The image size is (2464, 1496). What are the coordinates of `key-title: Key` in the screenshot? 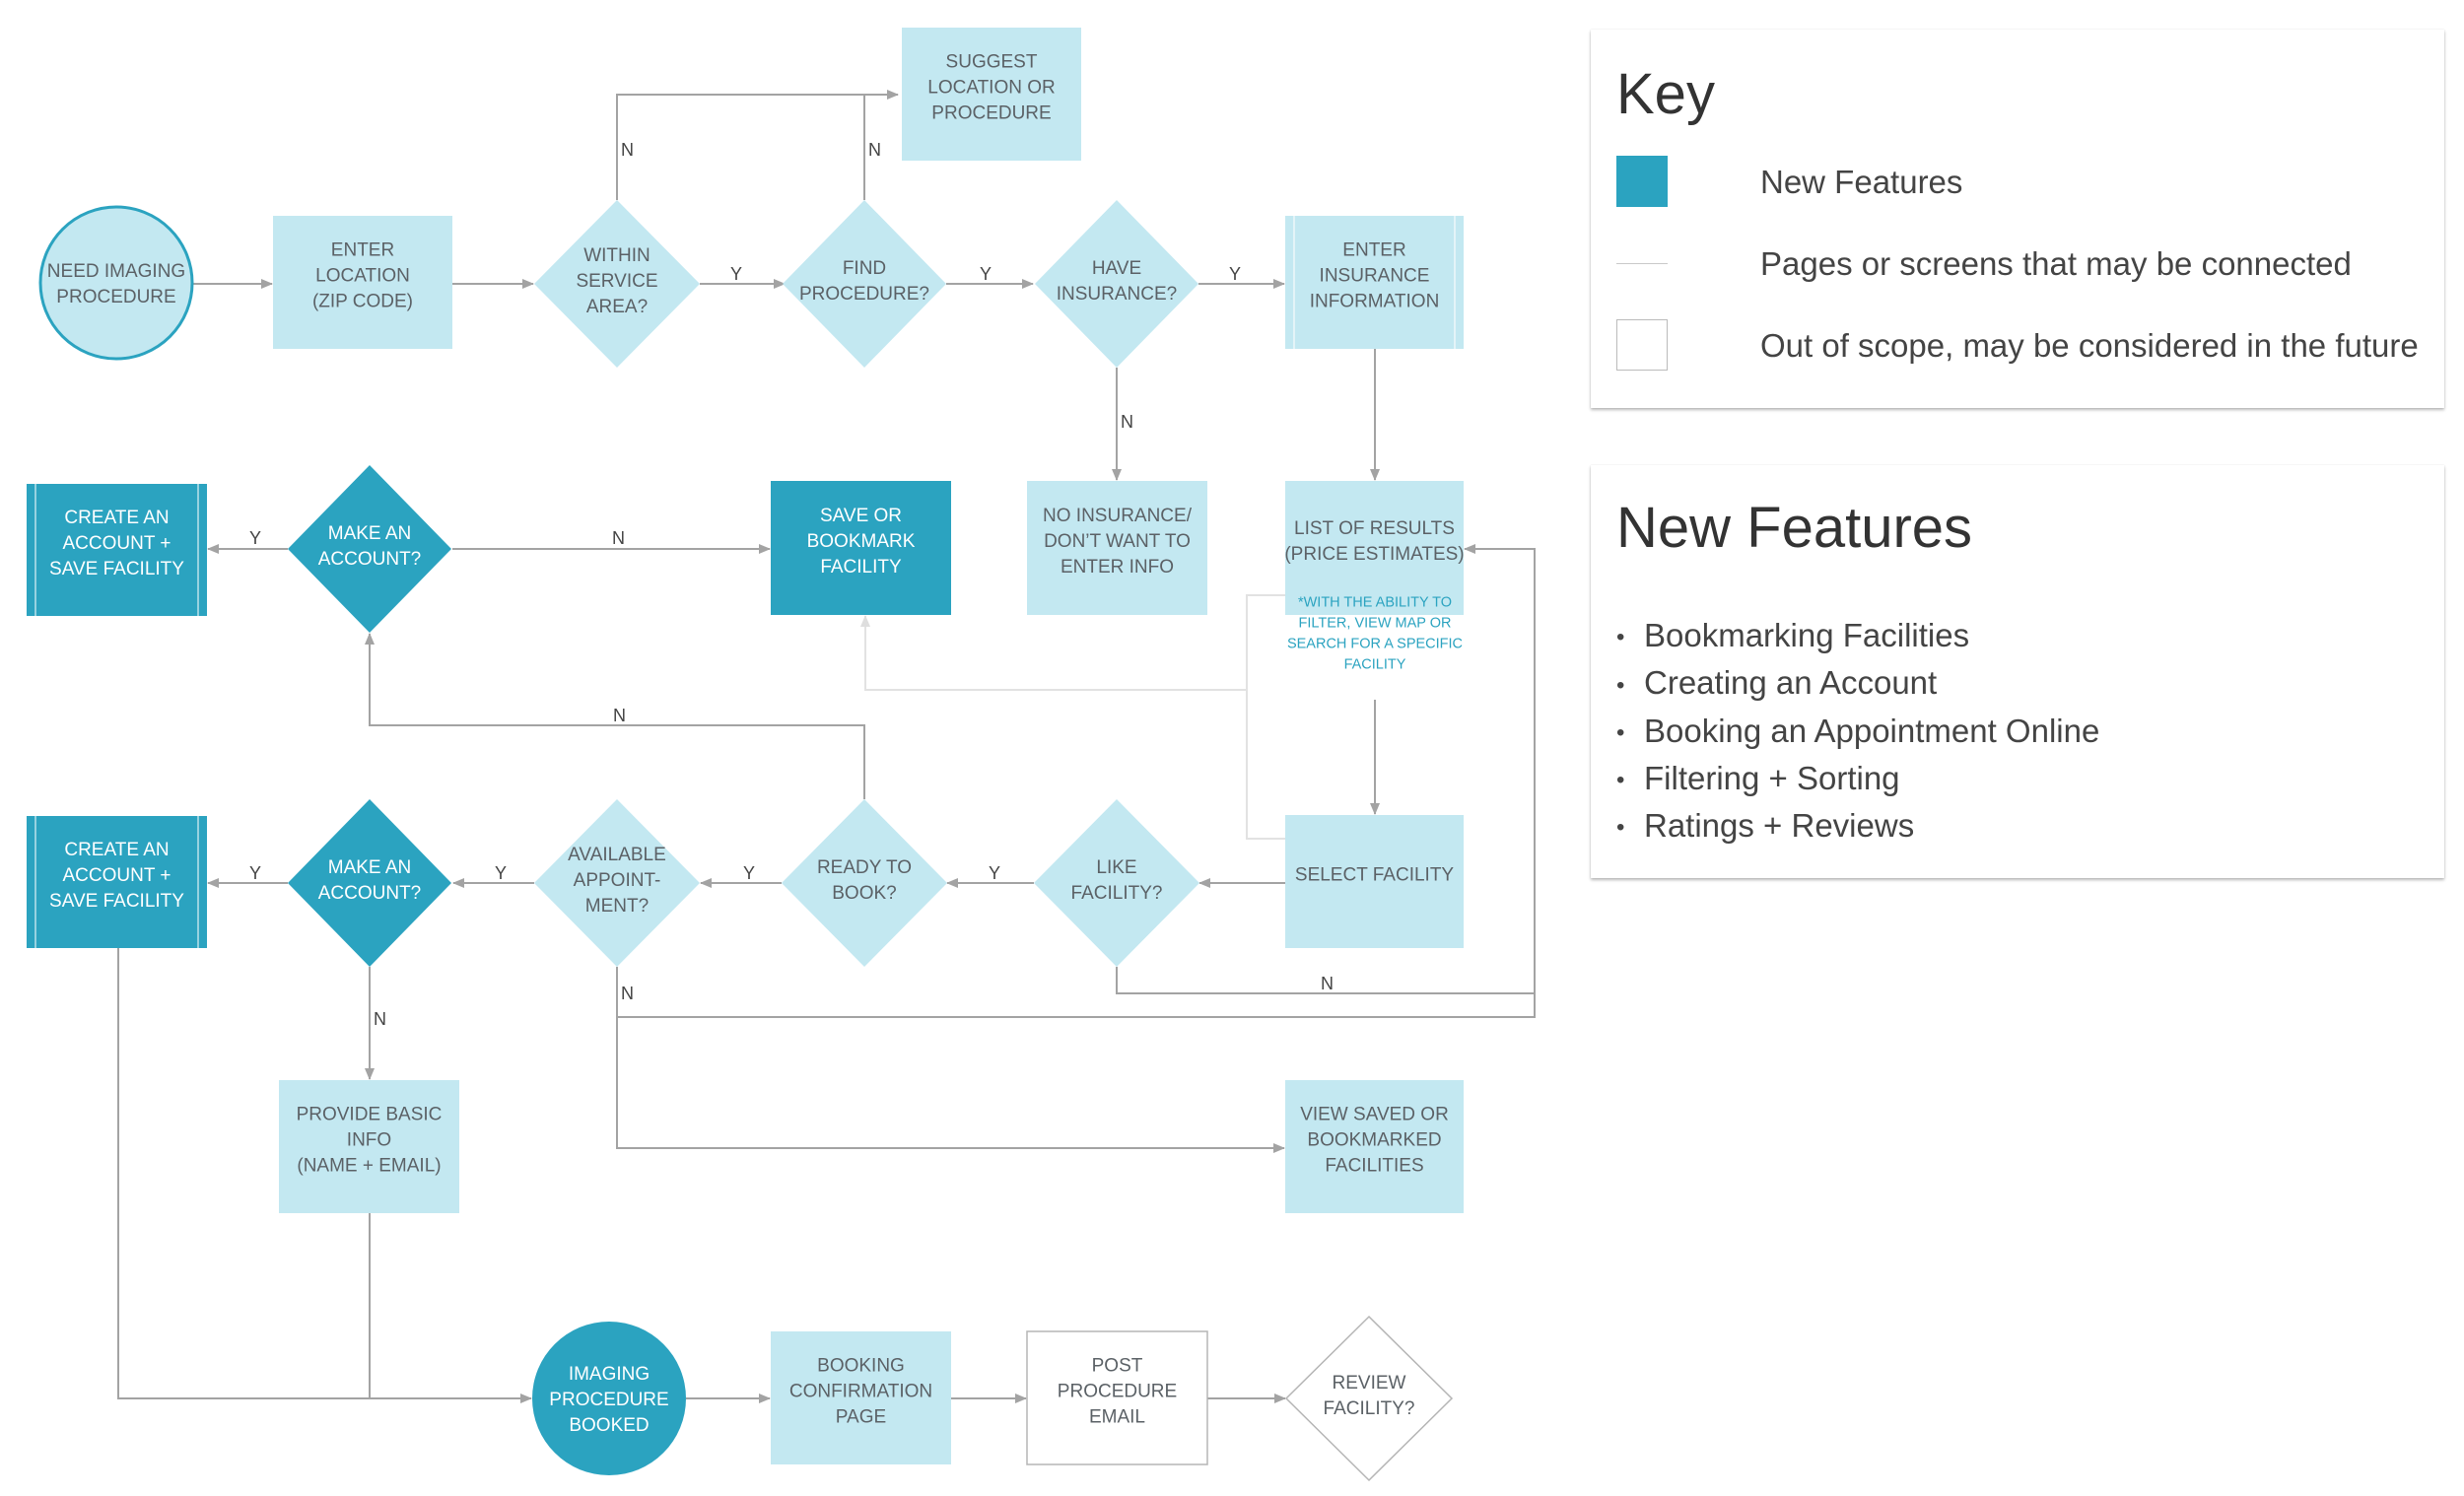 It's located at (1665, 94).